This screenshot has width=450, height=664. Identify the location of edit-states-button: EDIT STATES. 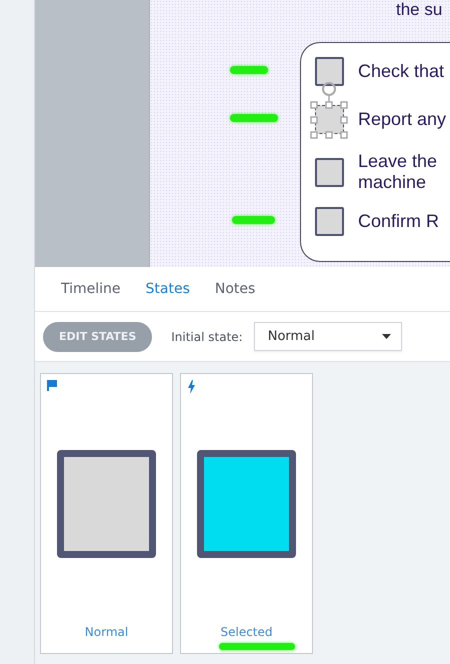
(97, 337).